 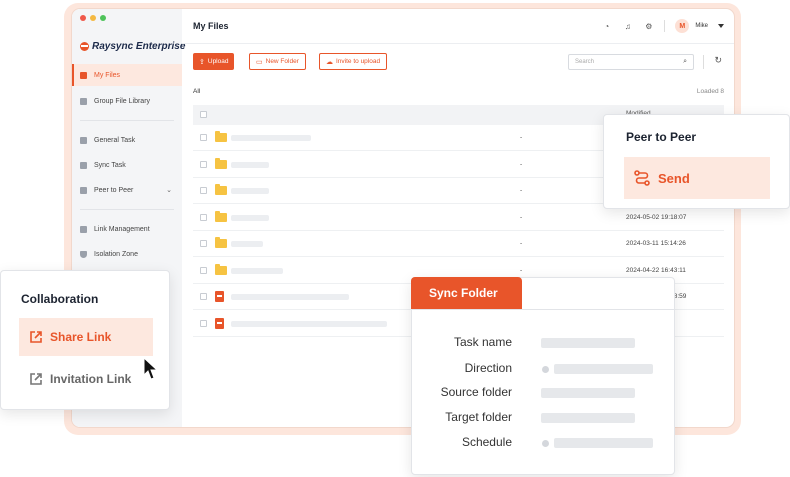 What do you see at coordinates (259, 62) in the screenshot?
I see `folder-plus-icon: ▭` at bounding box center [259, 62].